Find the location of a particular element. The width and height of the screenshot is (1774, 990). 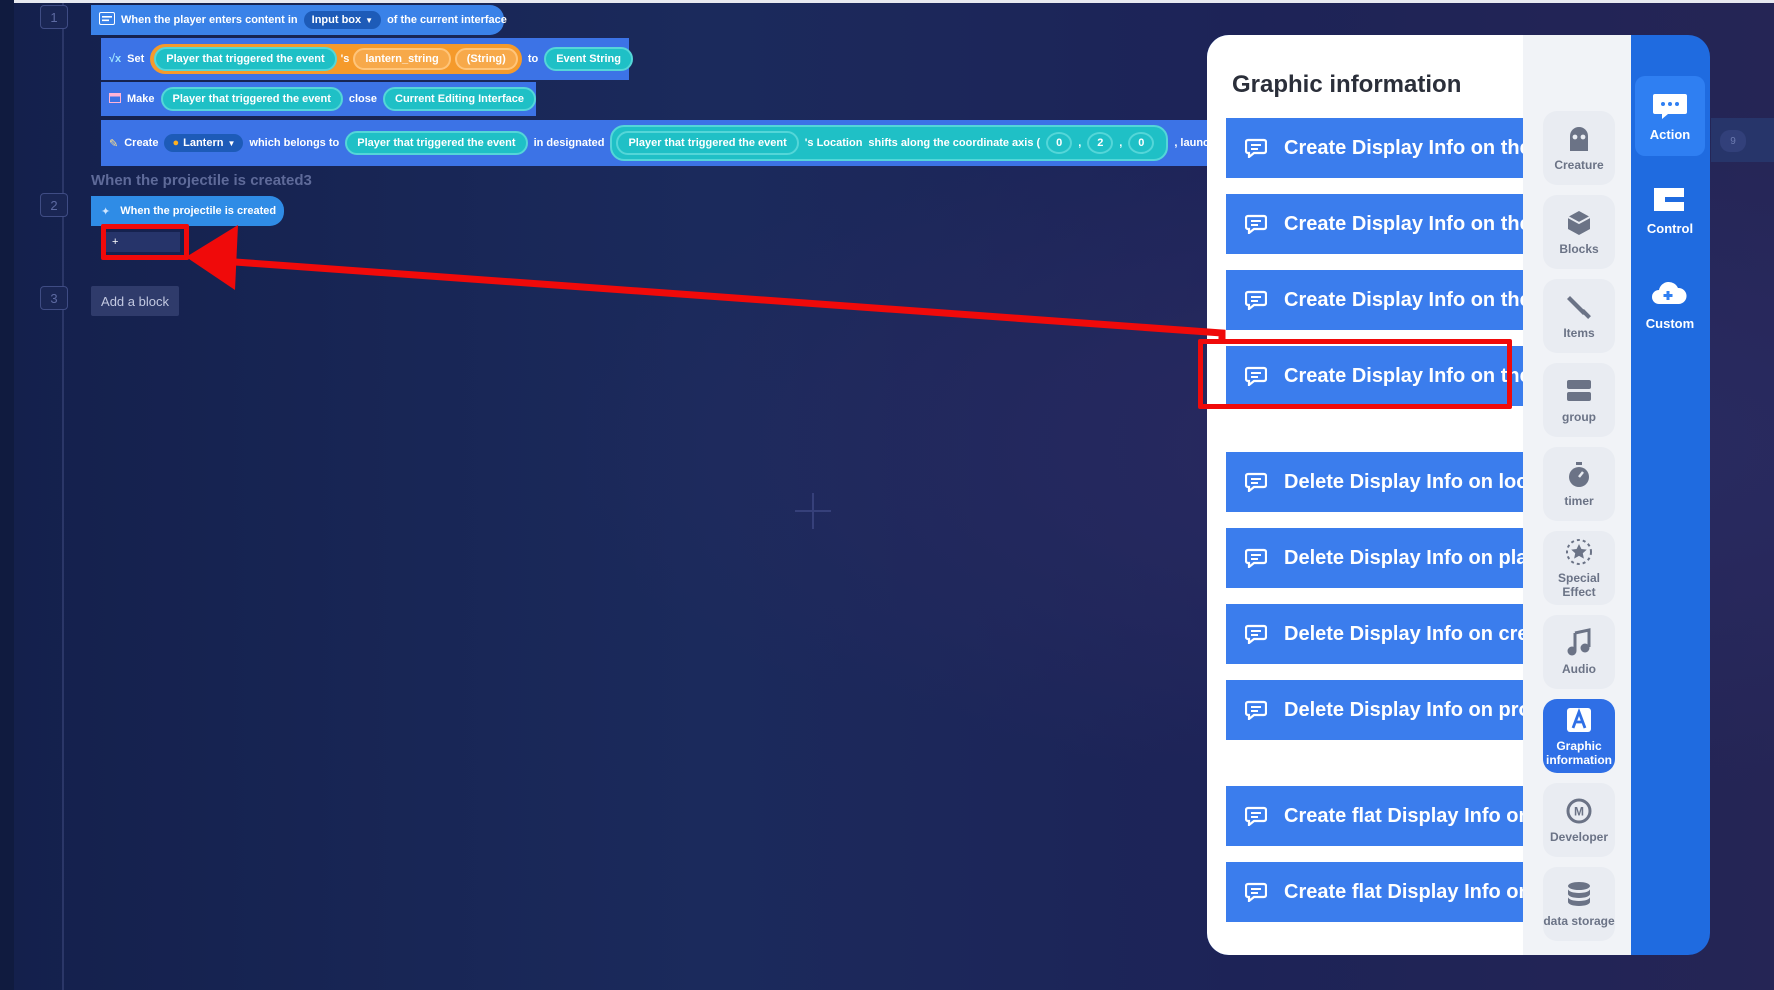

left-rail is located at coordinates (7, 495).